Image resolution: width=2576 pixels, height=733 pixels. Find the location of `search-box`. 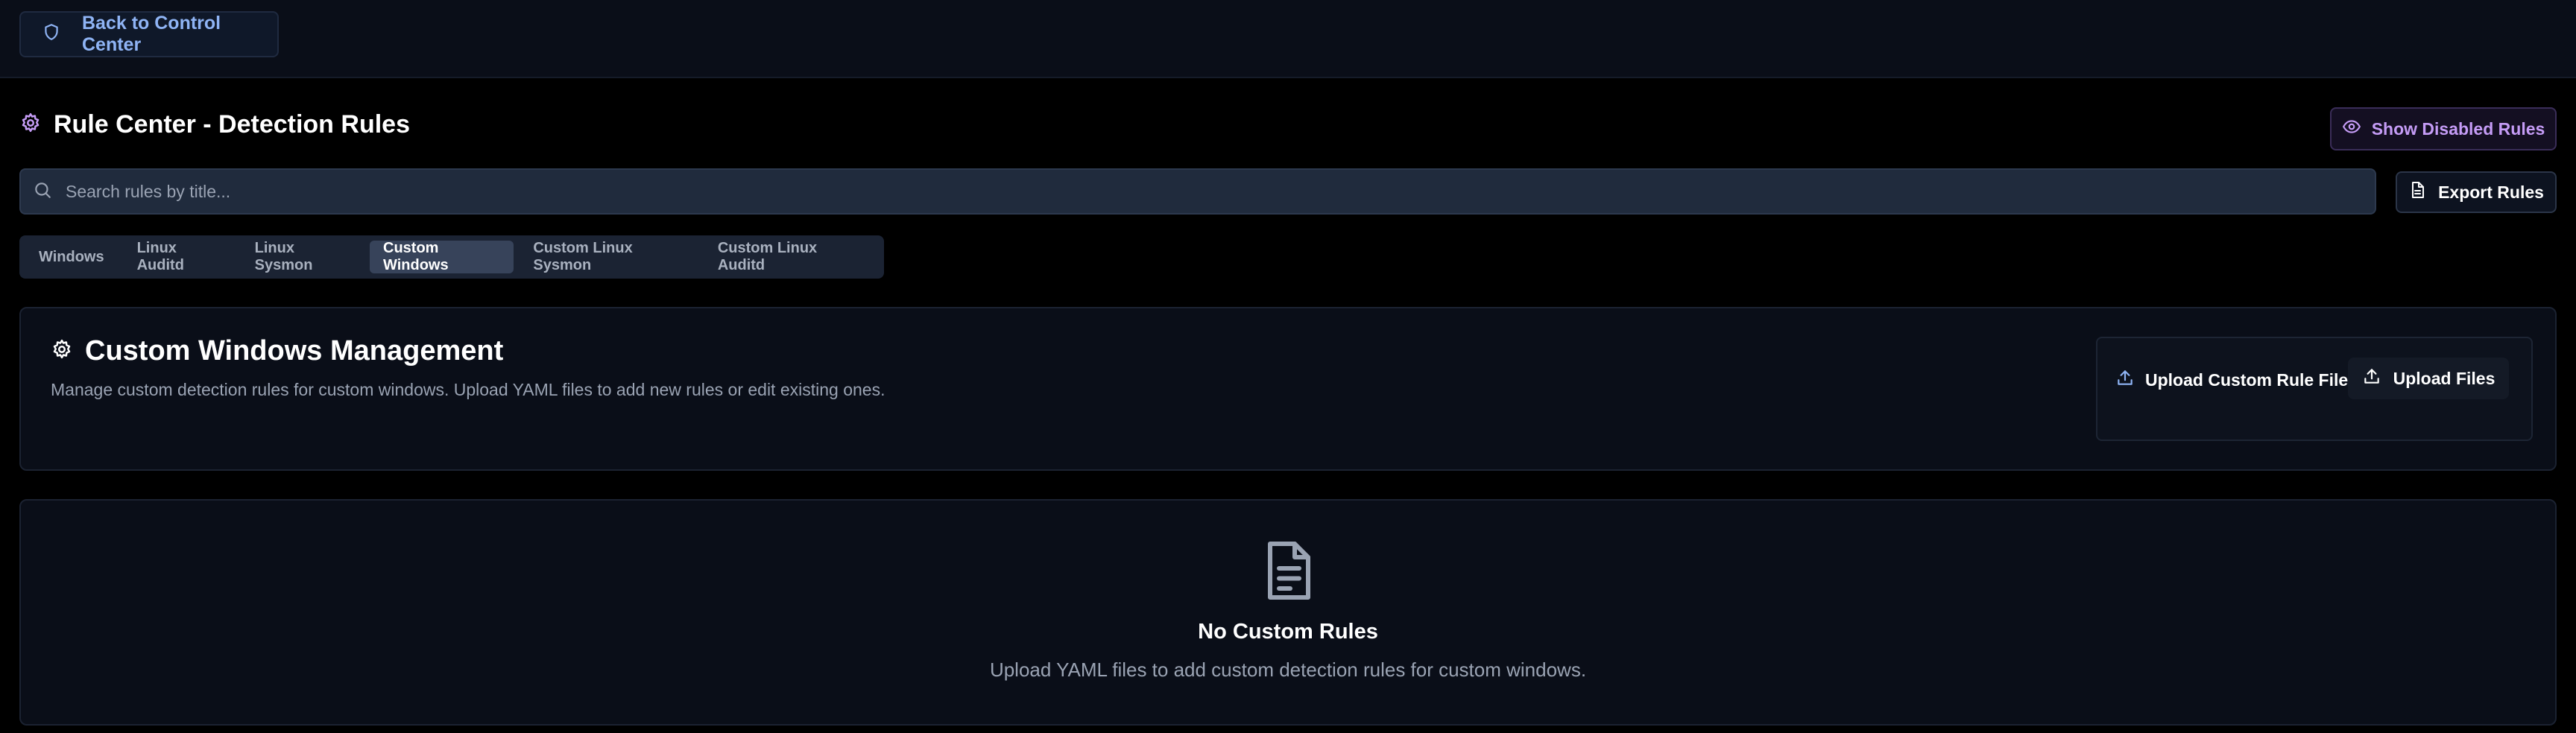

search-box is located at coordinates (1197, 191).